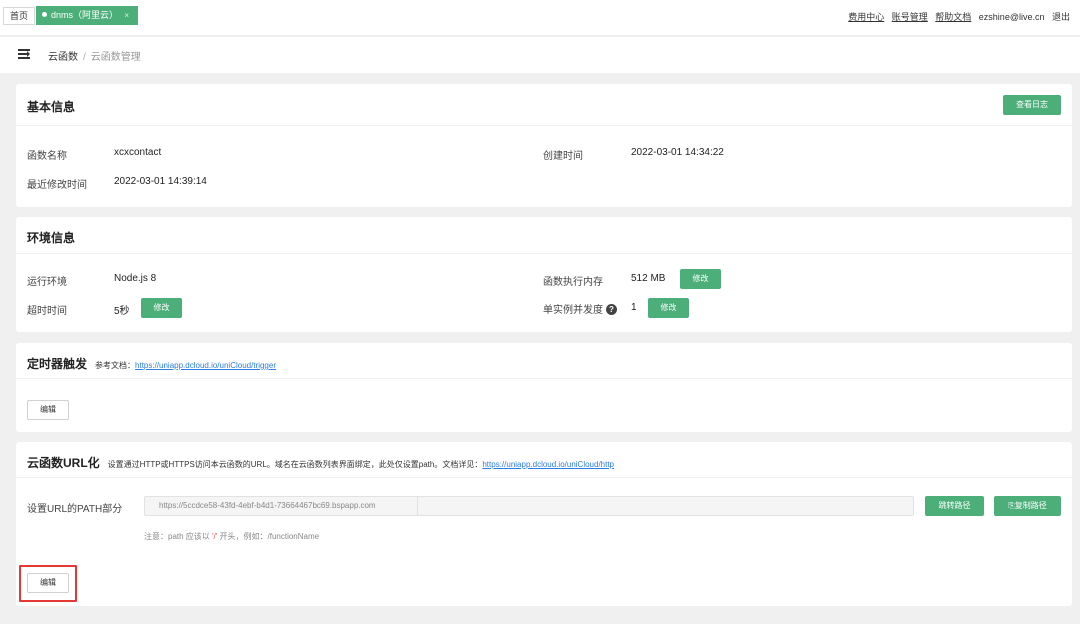  I want to click on memory-modify-button: 修改, so click(700, 279).